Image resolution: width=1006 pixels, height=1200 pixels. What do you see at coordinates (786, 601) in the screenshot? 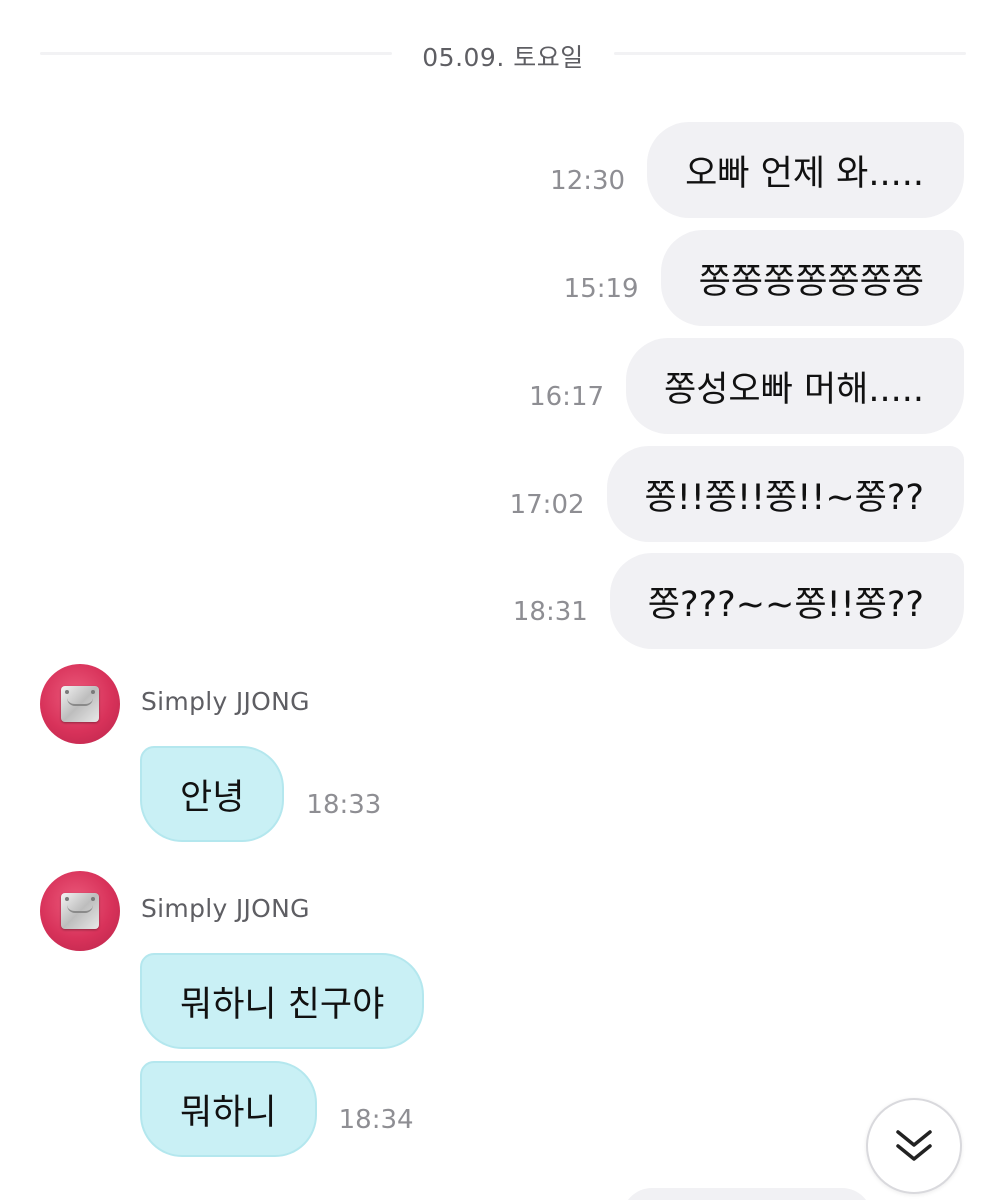
I see `sent-message-bubble: 쫑???~~쫑!!쫑??` at bounding box center [786, 601].